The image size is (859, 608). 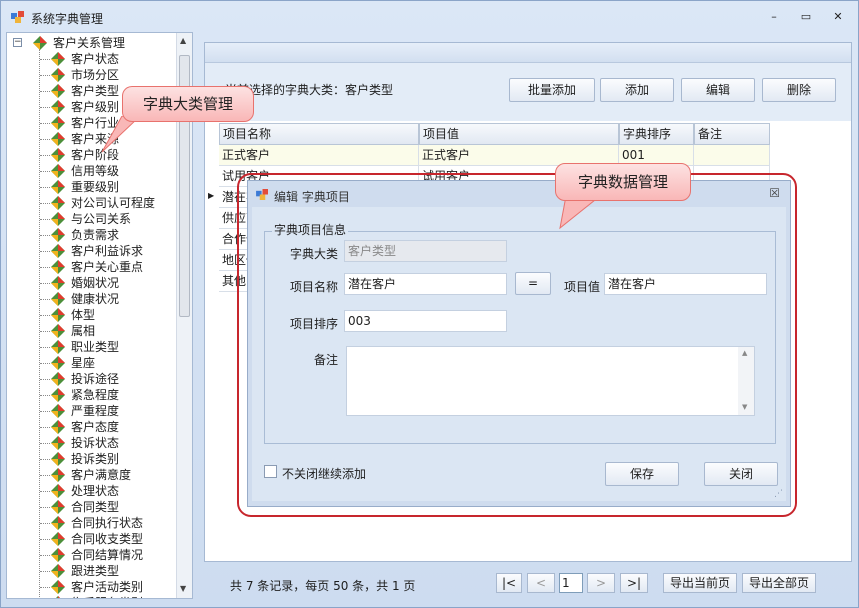 What do you see at coordinates (774, 193) in the screenshot?
I see `dialog-close-icon: ☒` at bounding box center [774, 193].